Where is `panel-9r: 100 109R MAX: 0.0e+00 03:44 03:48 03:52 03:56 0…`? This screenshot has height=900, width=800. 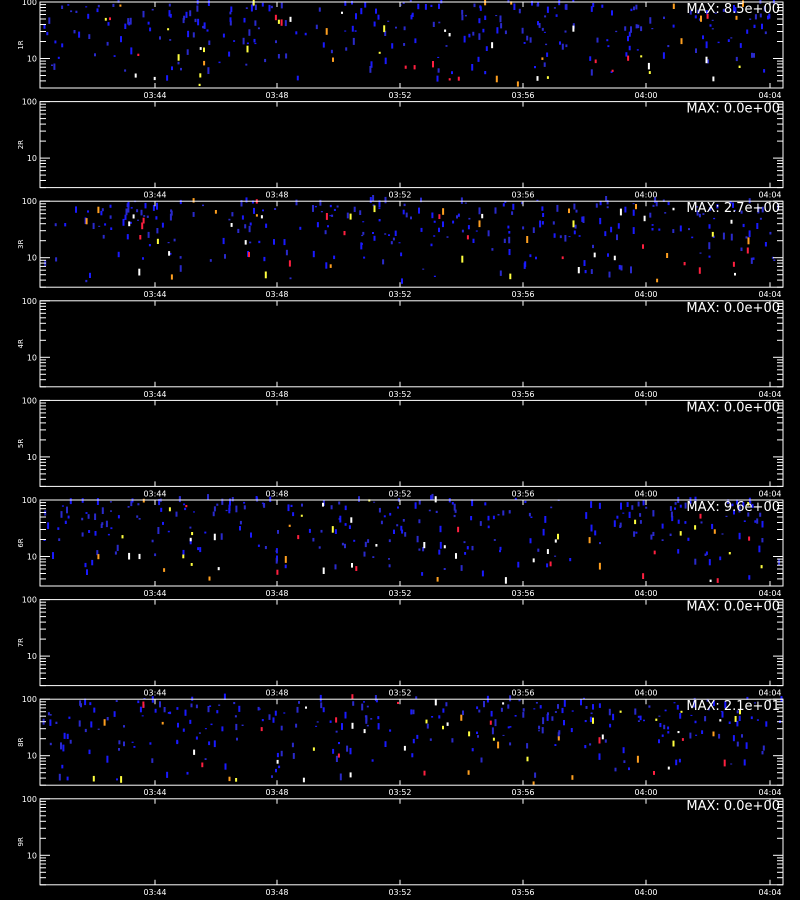
panel-9r: 100 109R MAX: 0.0e+00 03:44 03:48 03:52 03:56 0… is located at coordinates (400, 846).